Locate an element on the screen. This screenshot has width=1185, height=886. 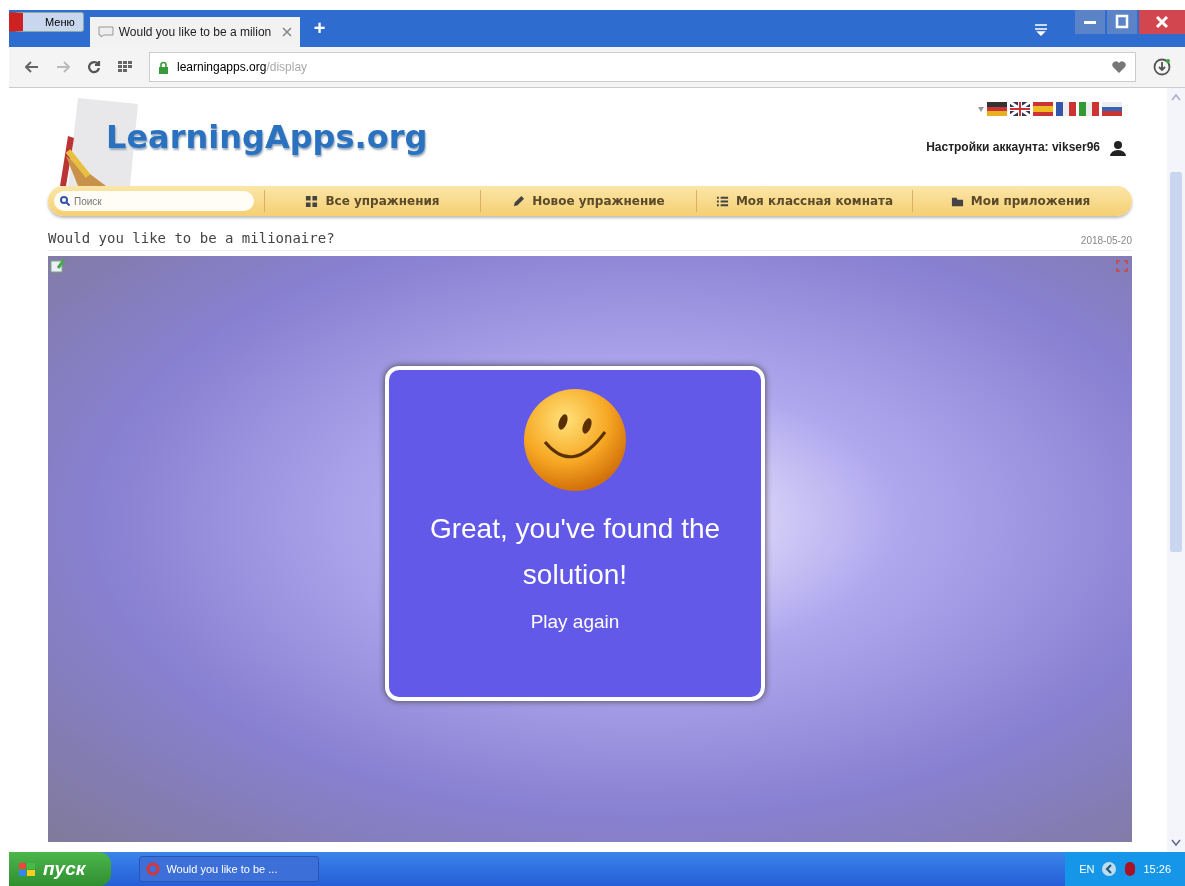
search-icon is located at coordinates (65, 201).